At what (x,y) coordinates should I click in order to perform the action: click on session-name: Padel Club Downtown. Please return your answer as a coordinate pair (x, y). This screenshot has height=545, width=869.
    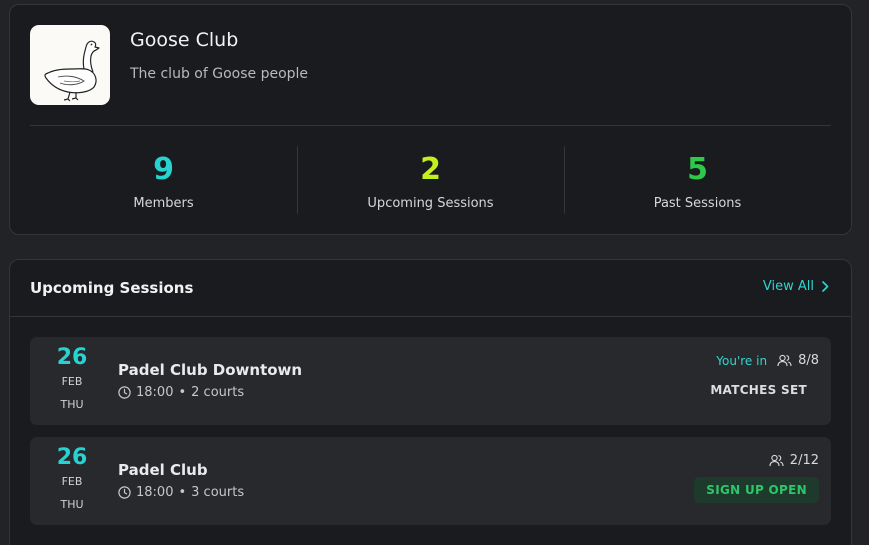
    Looking at the image, I should click on (210, 370).